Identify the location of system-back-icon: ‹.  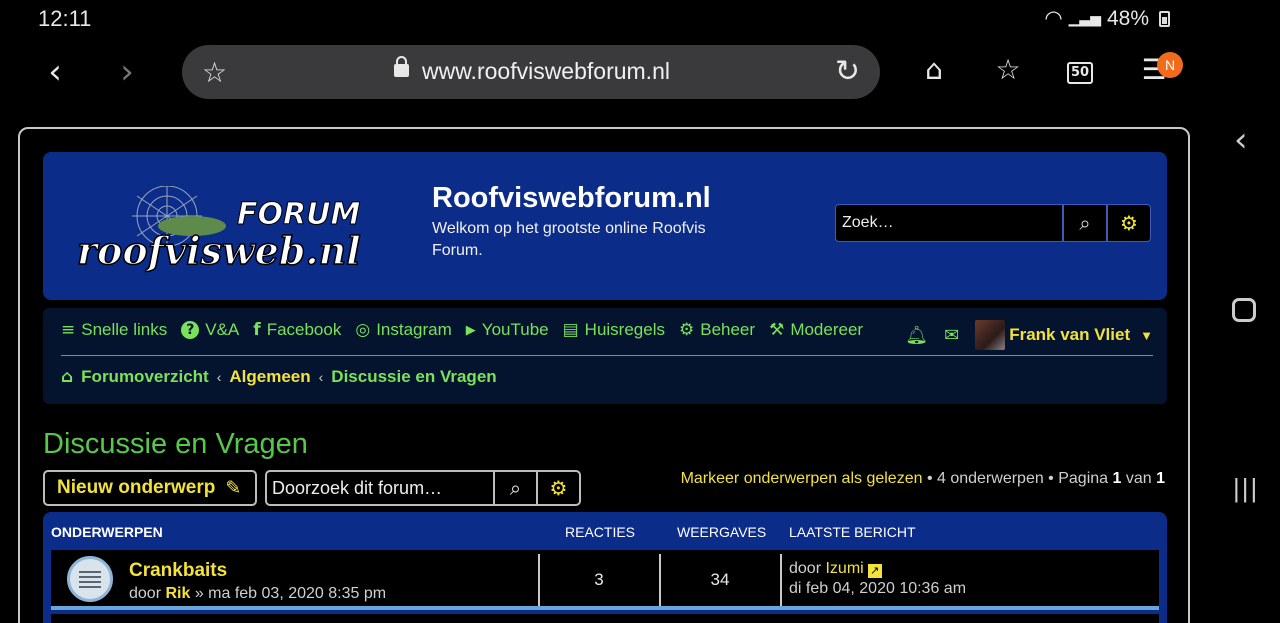
(1241, 140).